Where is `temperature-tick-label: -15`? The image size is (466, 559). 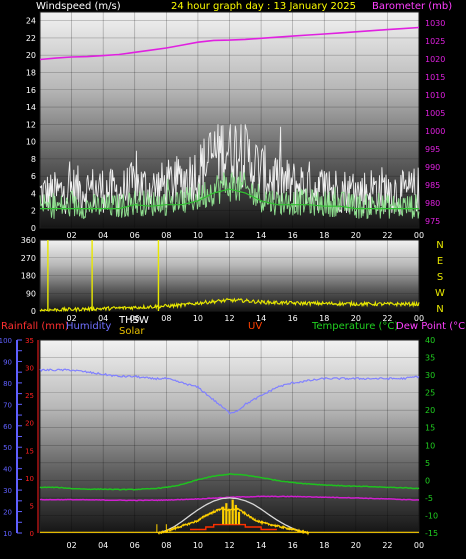 temperature-tick-label: -15 is located at coordinates (431, 533).